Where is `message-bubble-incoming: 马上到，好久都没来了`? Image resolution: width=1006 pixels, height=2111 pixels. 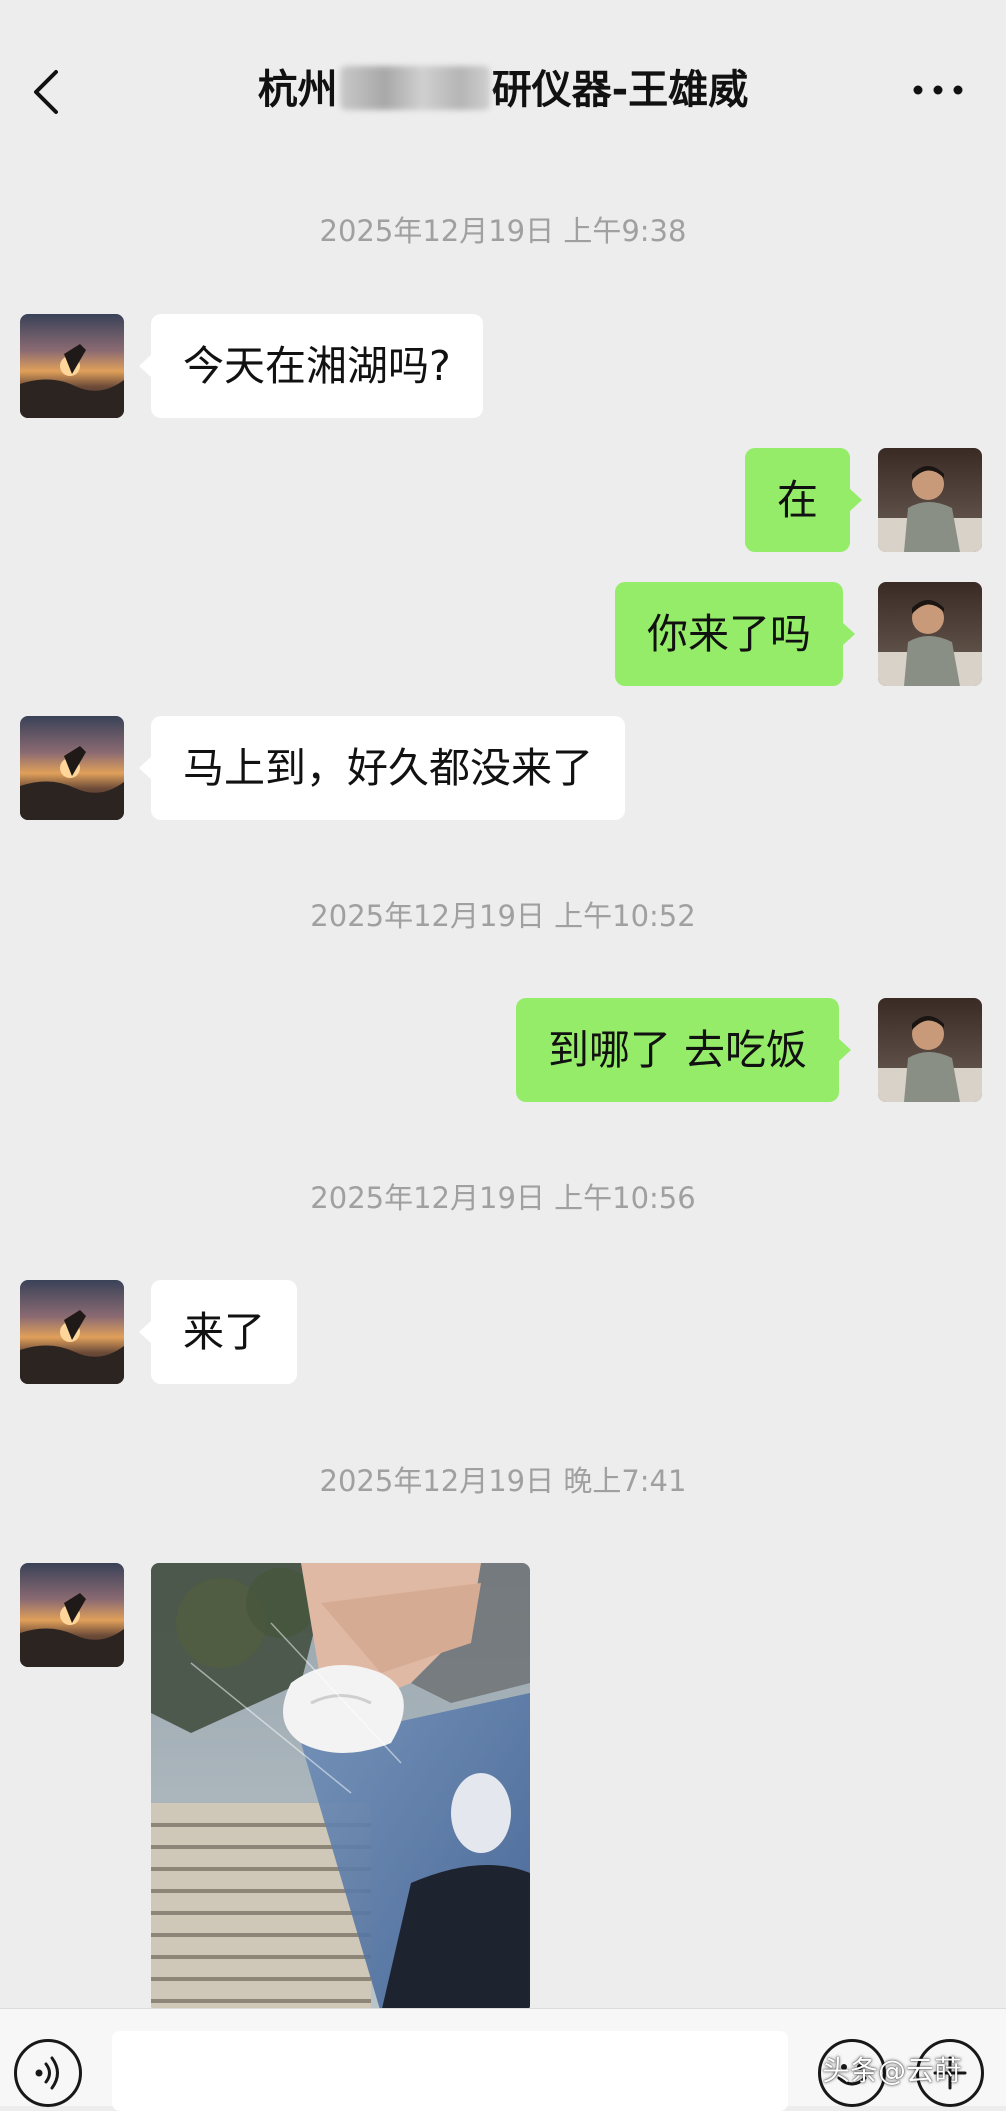 message-bubble-incoming: 马上到，好久都没来了 is located at coordinates (382, 768).